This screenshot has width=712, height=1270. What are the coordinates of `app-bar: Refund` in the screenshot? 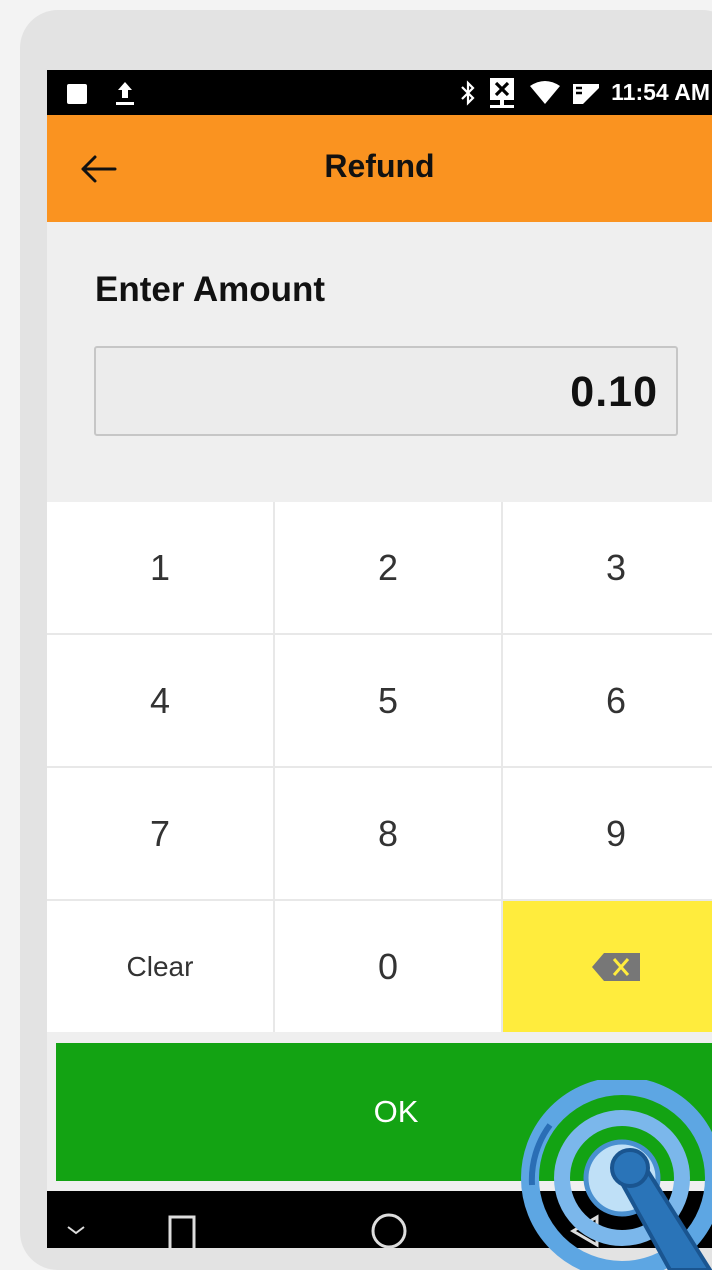 It's located at (379, 168).